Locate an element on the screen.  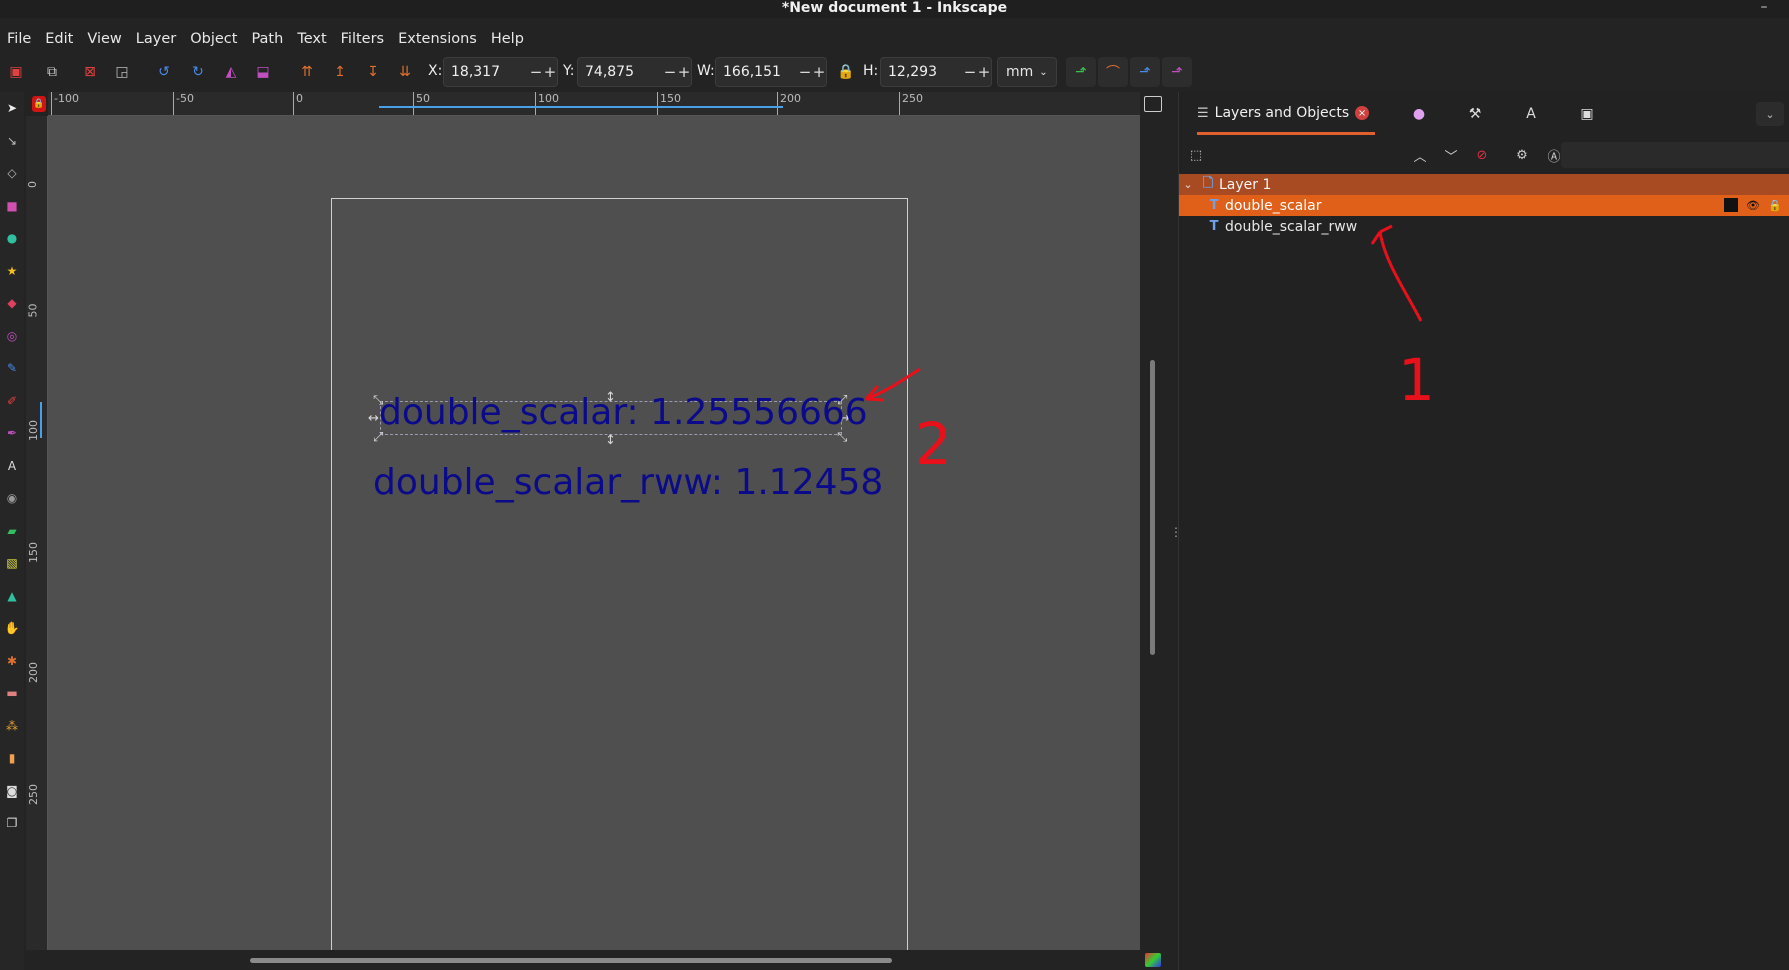
document-properties-tab-icon: ▣ is located at coordinates (1587, 114).